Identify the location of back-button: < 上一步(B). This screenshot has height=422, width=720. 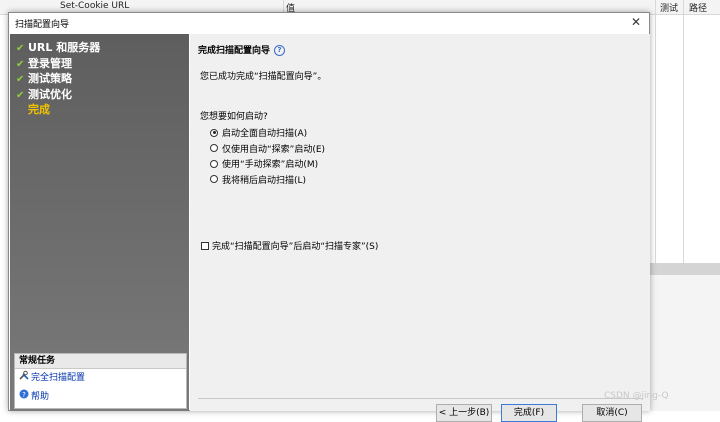
(464, 413).